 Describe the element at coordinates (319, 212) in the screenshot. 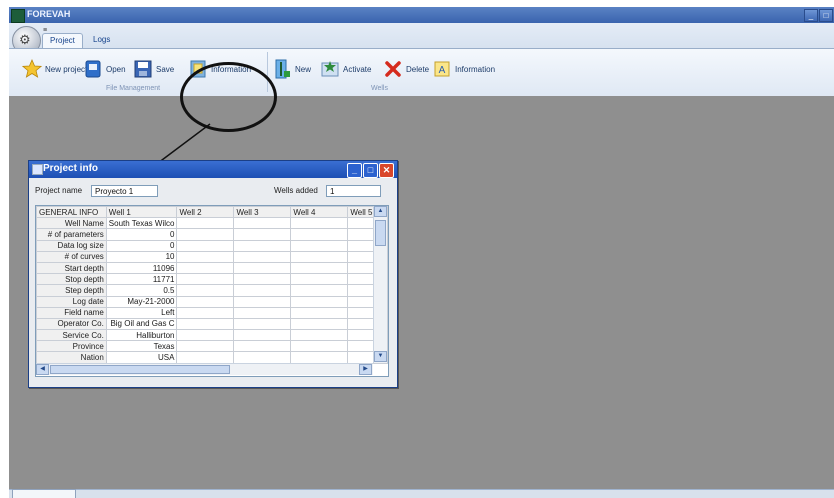

I see `column-header: Well 4` at that location.